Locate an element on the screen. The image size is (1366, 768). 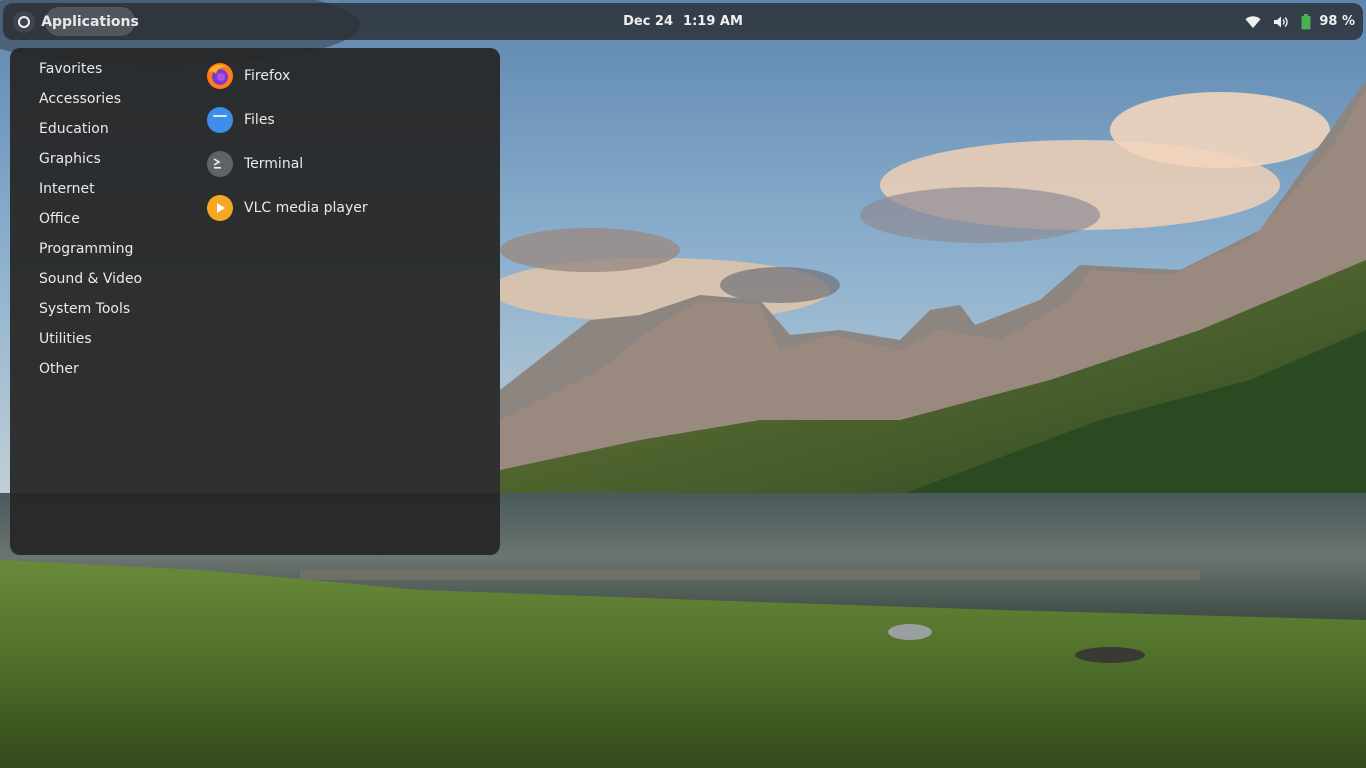
category-internet: Internet is located at coordinates (105, 189).